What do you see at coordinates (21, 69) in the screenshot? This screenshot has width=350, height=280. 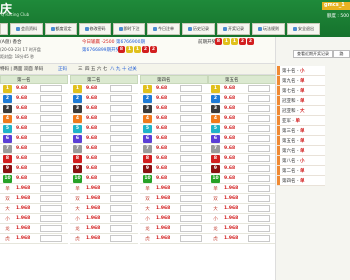 I see `tab-special: 特码 | 两面 双面 单码` at bounding box center [21, 69].